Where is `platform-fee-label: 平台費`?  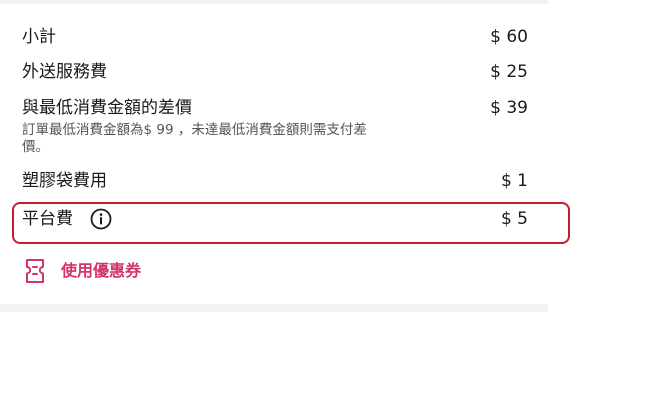 platform-fee-label: 平台費 is located at coordinates (47, 219).